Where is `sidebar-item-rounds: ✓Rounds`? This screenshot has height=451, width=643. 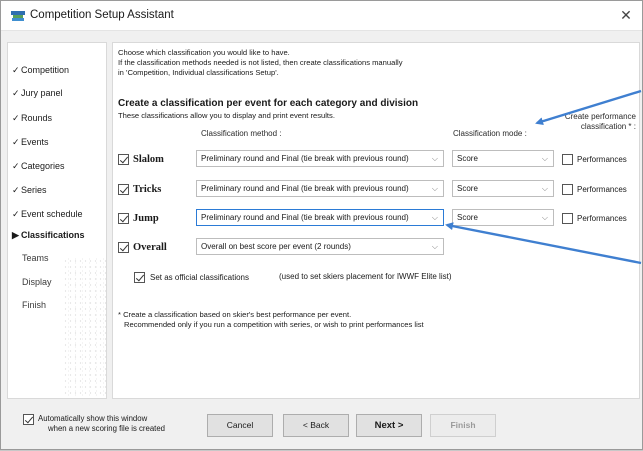 sidebar-item-rounds: ✓Rounds is located at coordinates (32, 118).